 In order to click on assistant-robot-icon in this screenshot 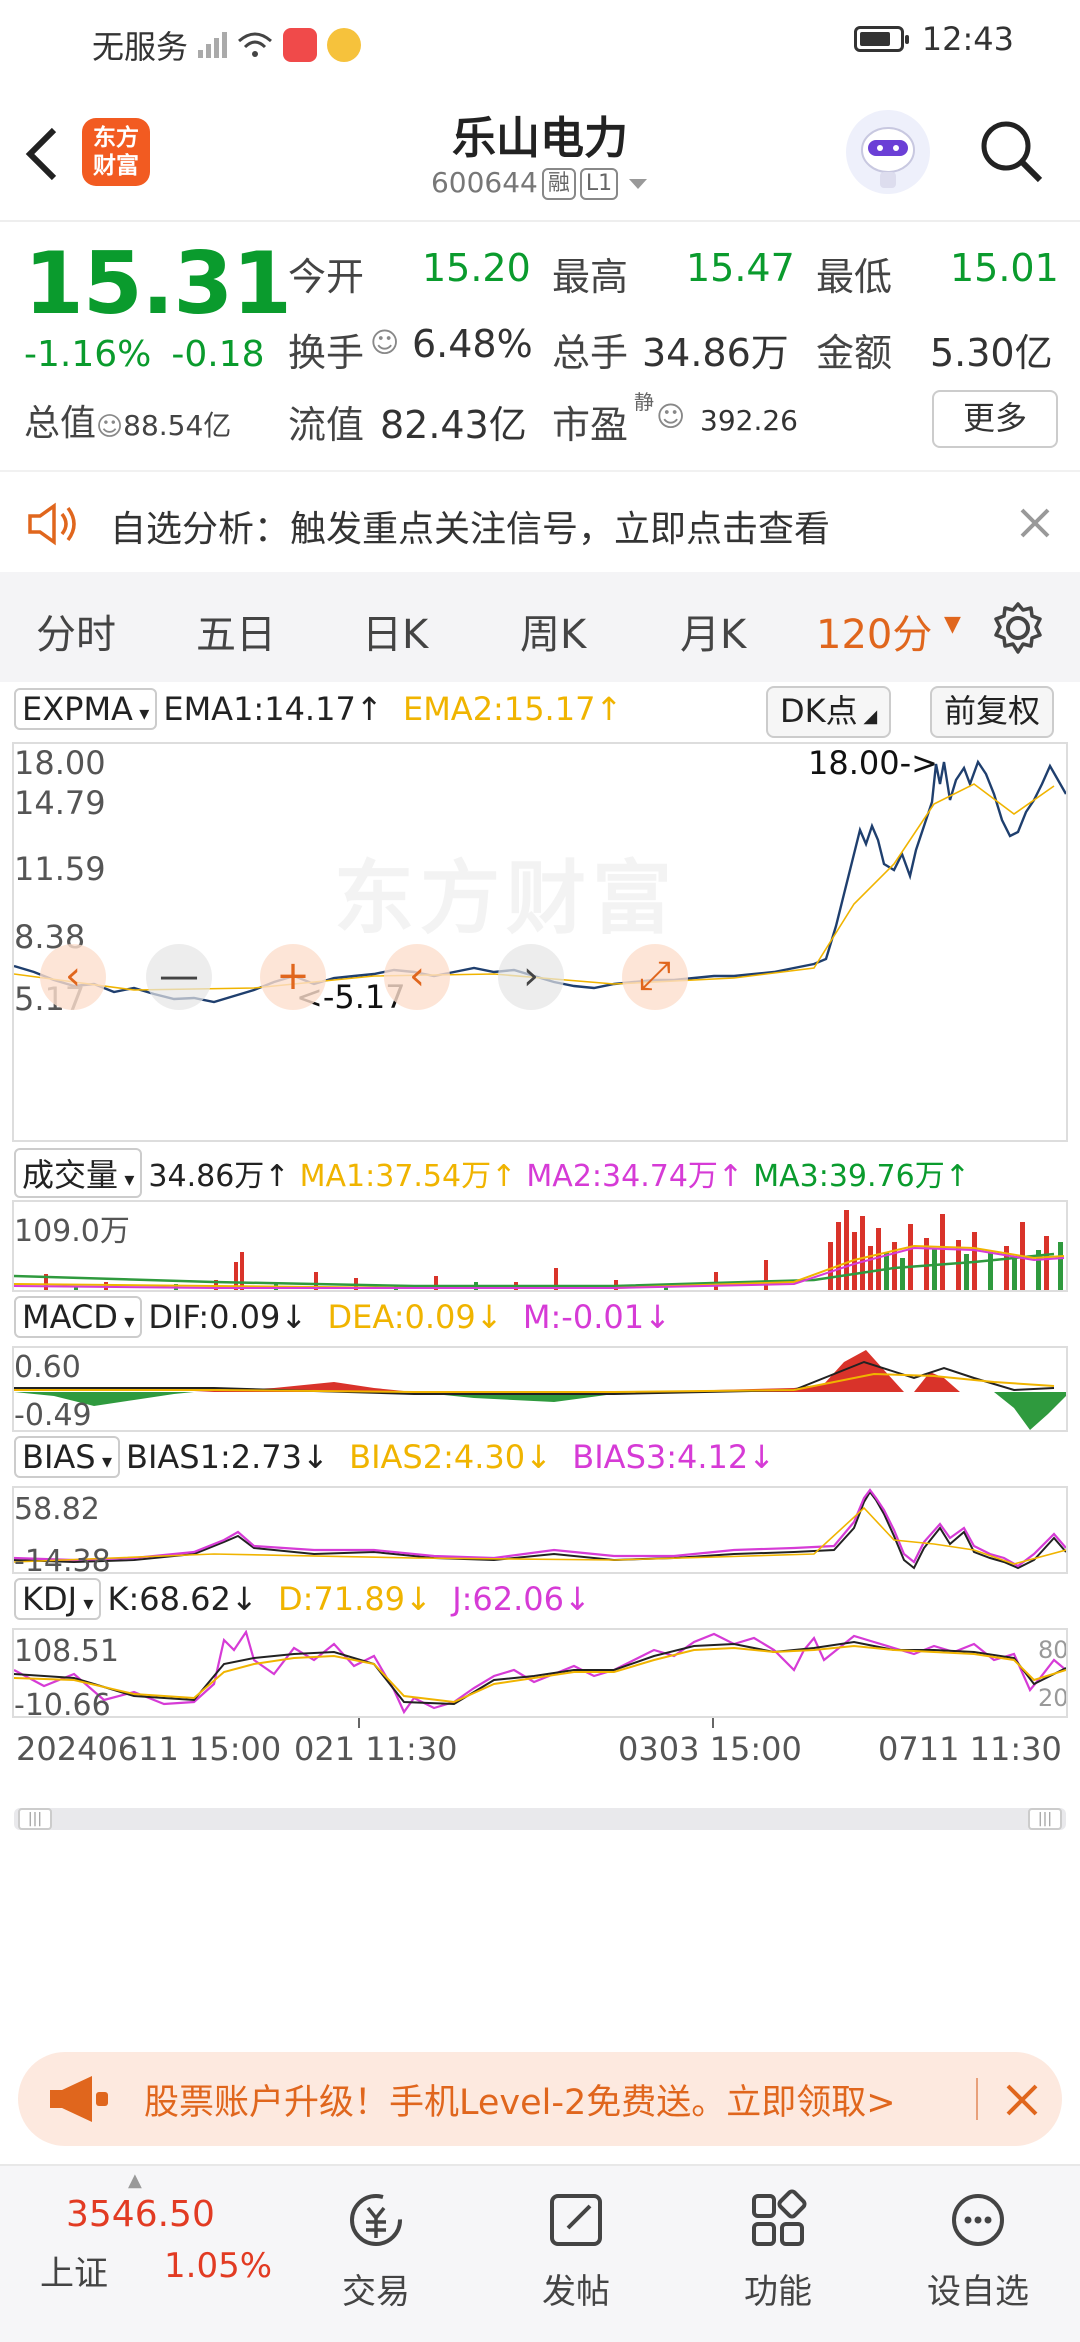, I will do `click(888, 152)`.